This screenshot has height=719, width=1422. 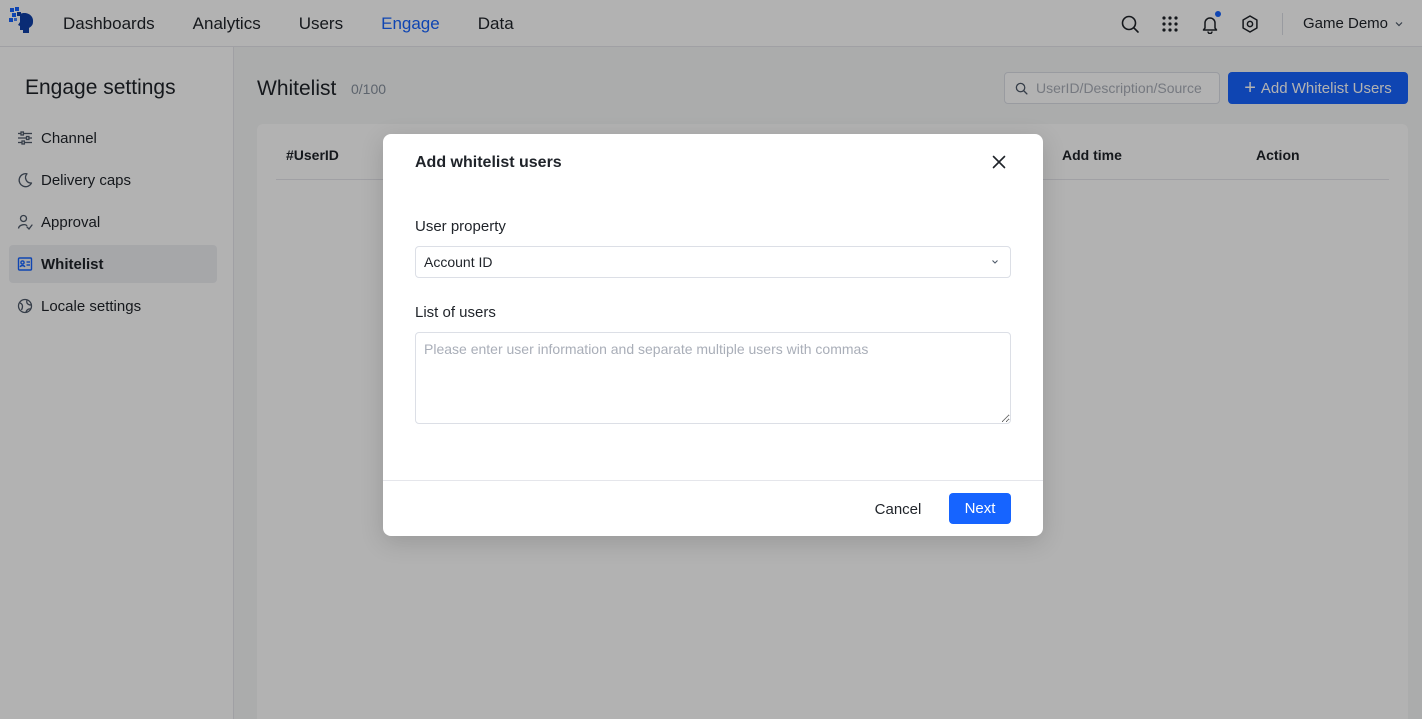 I want to click on user-property-select: Account ID, so click(x=713, y=262).